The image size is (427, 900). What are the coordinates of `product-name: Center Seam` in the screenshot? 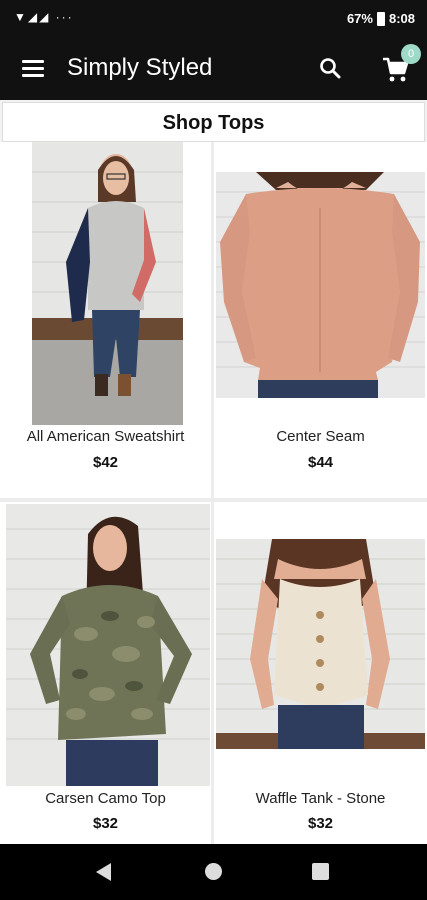 It's located at (320, 436).